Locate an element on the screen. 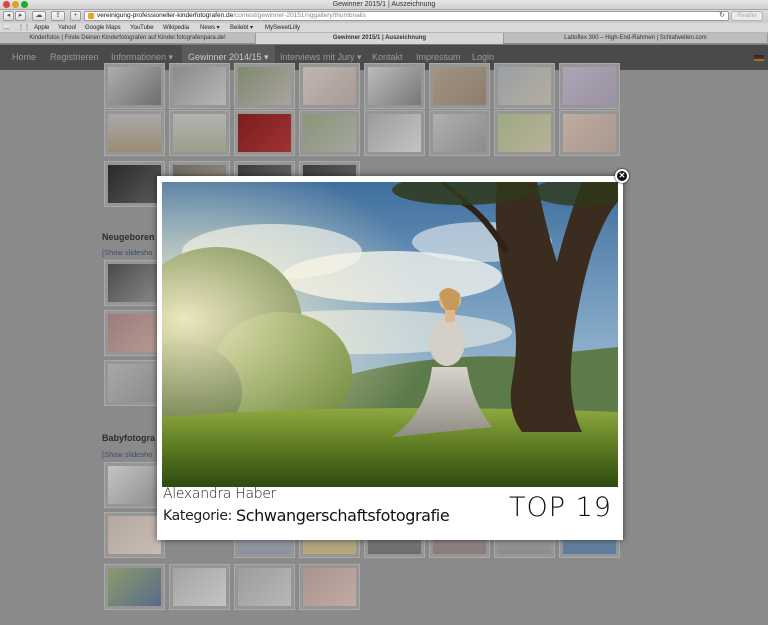  close-icon: ✕ is located at coordinates (622, 176).